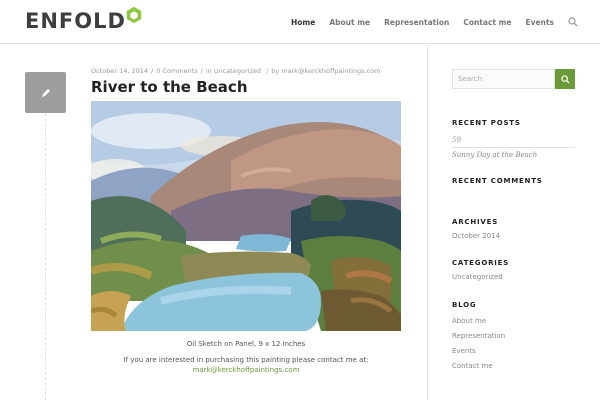 The height and width of the screenshot is (400, 600). What do you see at coordinates (486, 123) in the screenshot?
I see `recent-posts-heading: RECENT POSTS` at bounding box center [486, 123].